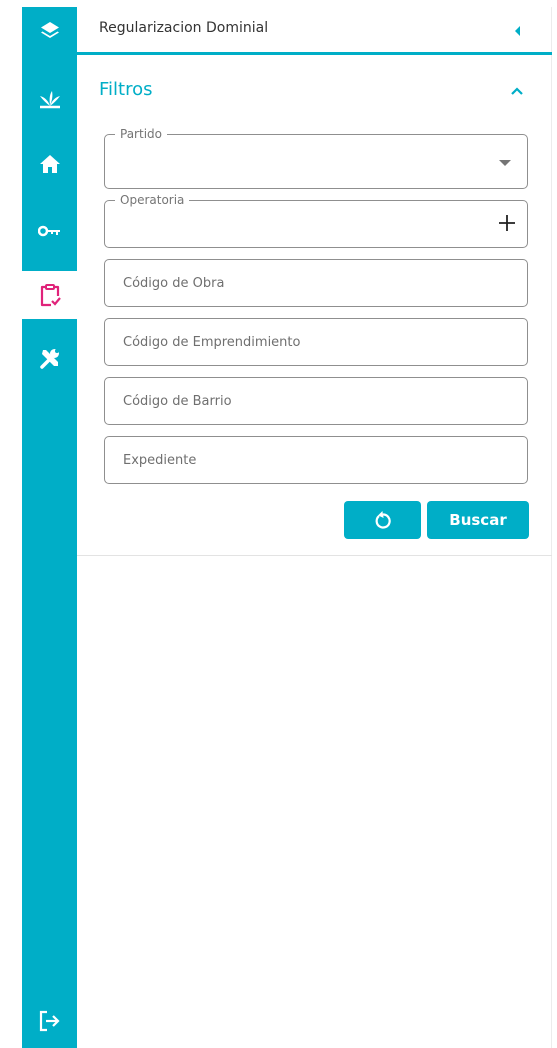 This screenshot has width=557, height=1048. Describe the element at coordinates (314, 555) in the screenshot. I see `filters-divider` at that location.